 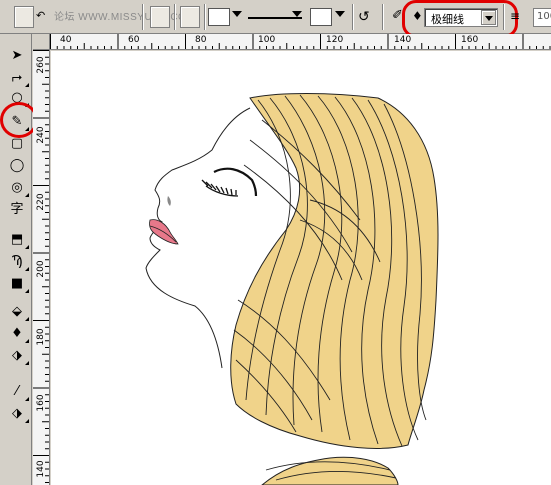 I want to click on ruler-label: 200, so click(x=41, y=269).